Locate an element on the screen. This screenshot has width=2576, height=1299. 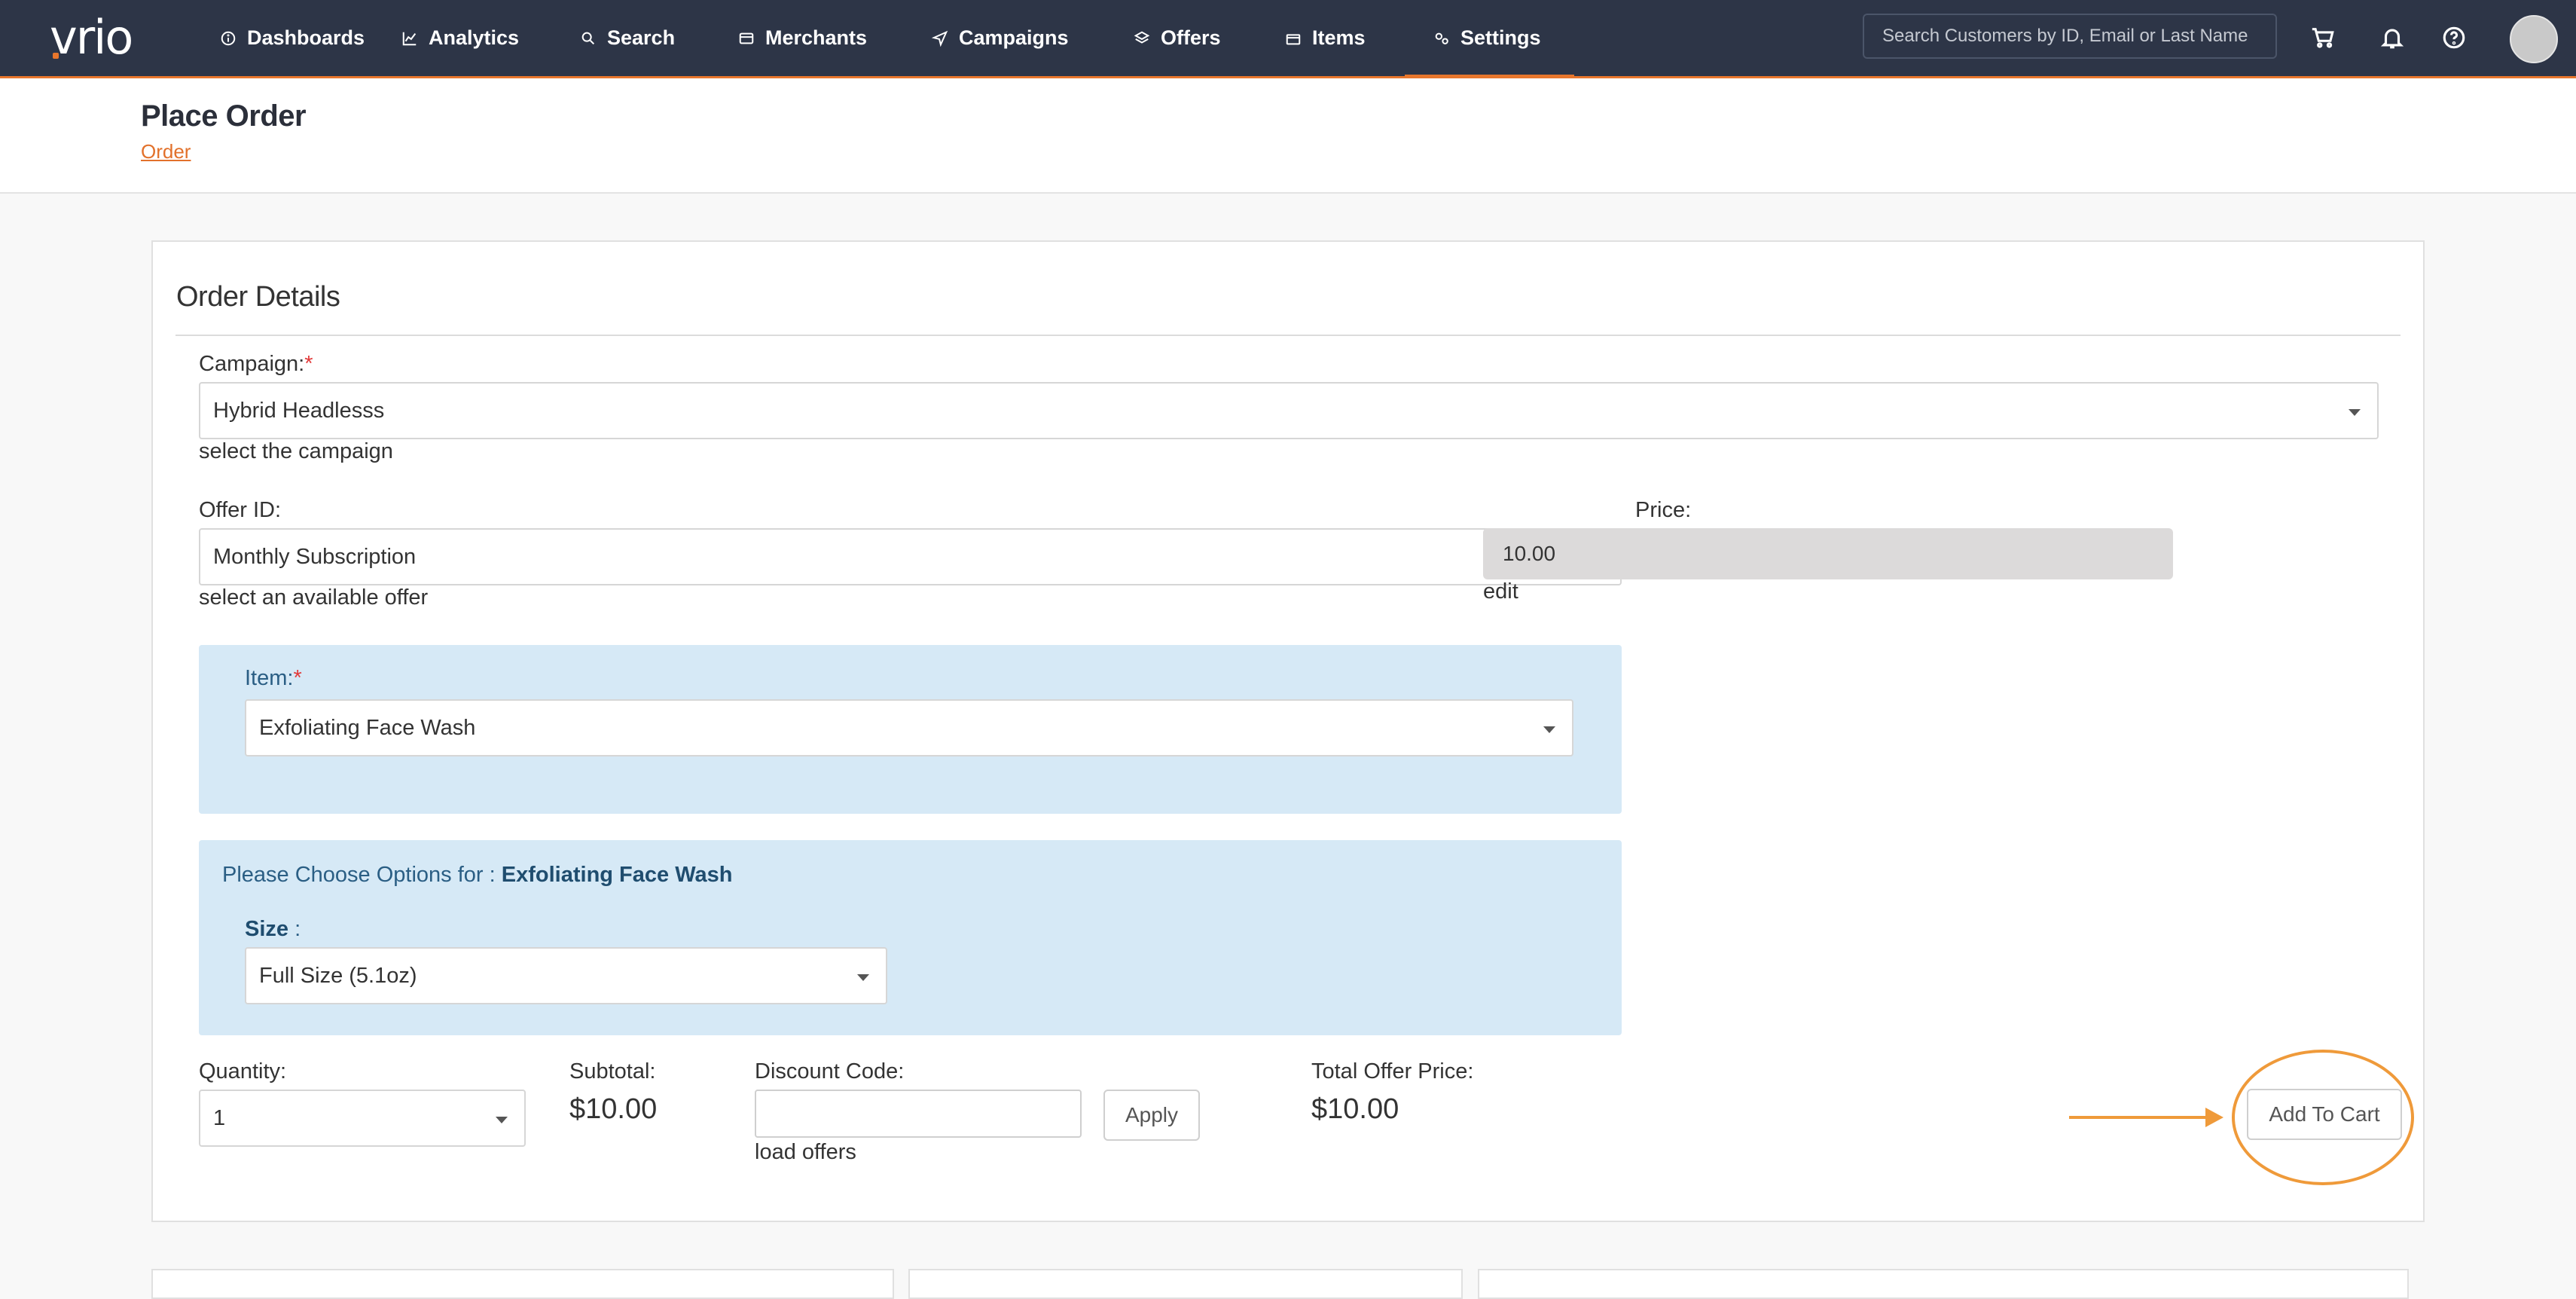
item-value: Exfoliating Face Wash is located at coordinates (368, 728).